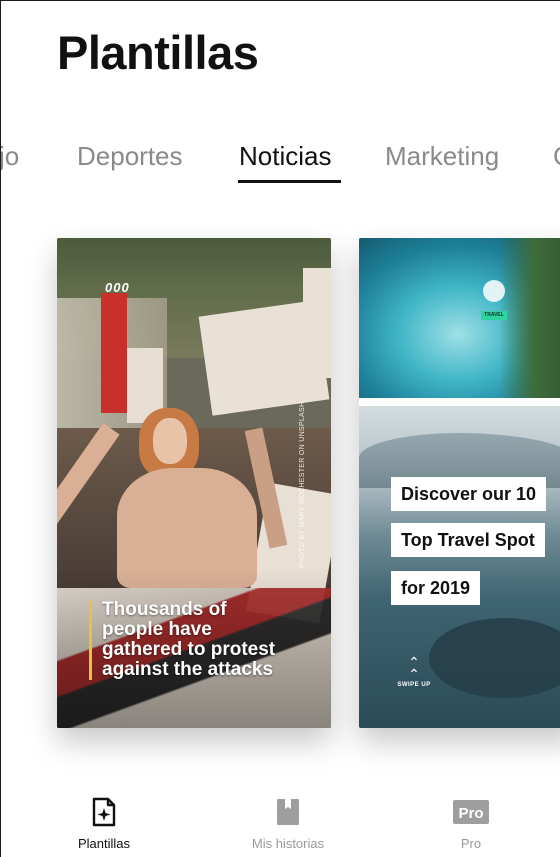 This screenshot has width=560, height=857. What do you see at coordinates (285, 156) in the screenshot?
I see `tab-noticias: Noticias` at bounding box center [285, 156].